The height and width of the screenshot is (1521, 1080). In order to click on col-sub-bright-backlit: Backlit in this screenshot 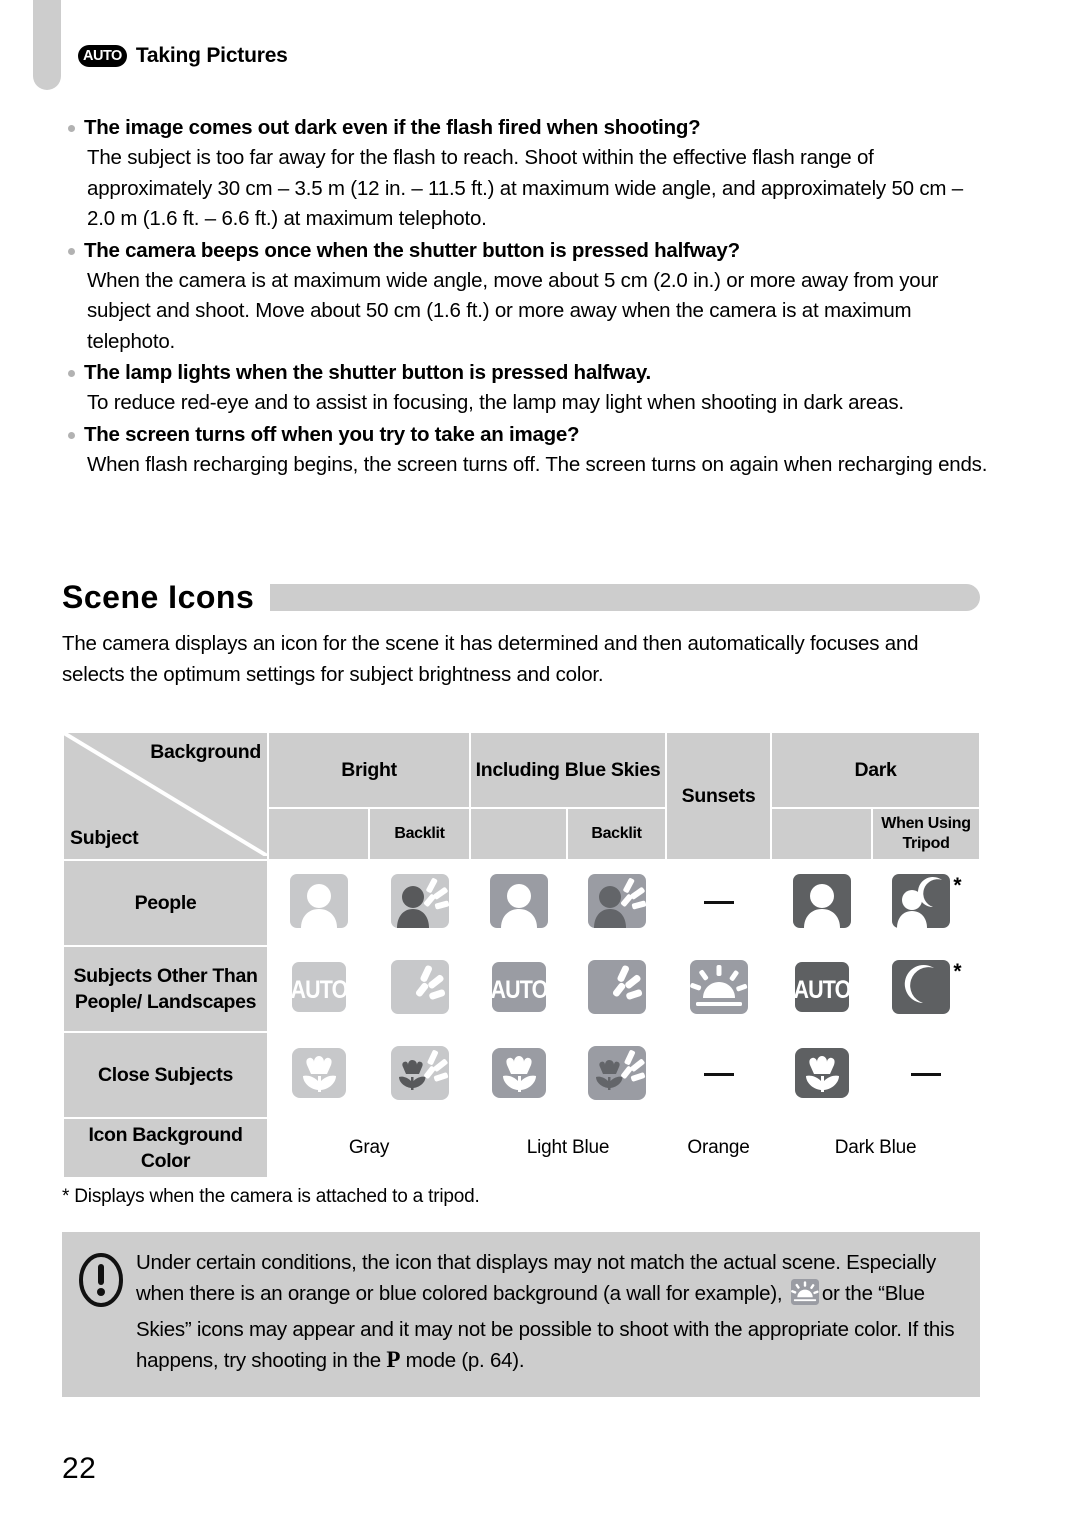, I will do `click(419, 834)`.